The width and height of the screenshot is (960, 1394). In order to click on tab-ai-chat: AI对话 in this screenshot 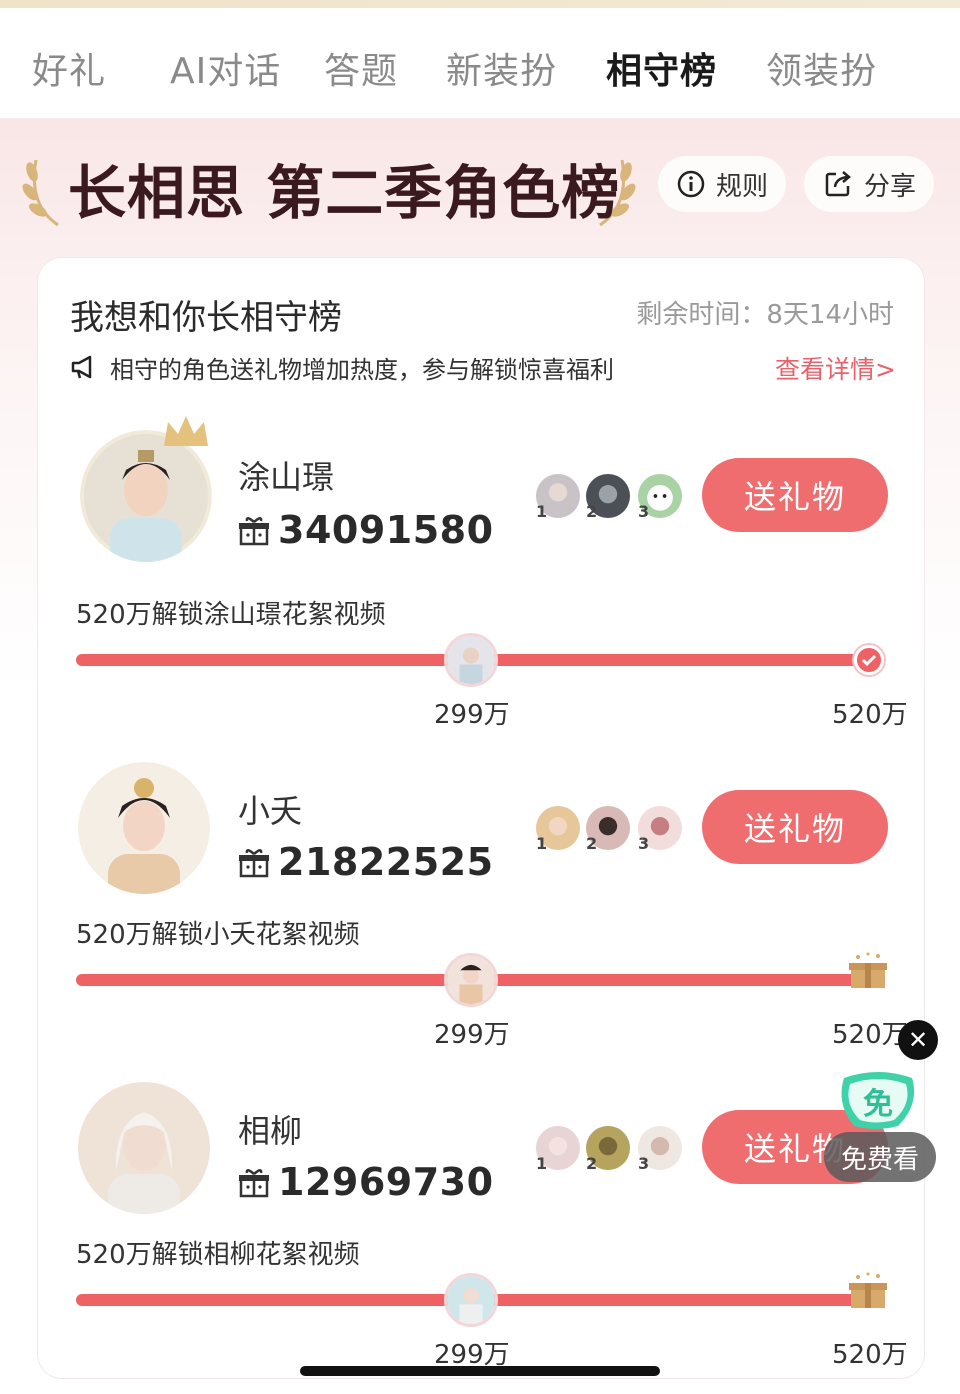, I will do `click(225, 68)`.